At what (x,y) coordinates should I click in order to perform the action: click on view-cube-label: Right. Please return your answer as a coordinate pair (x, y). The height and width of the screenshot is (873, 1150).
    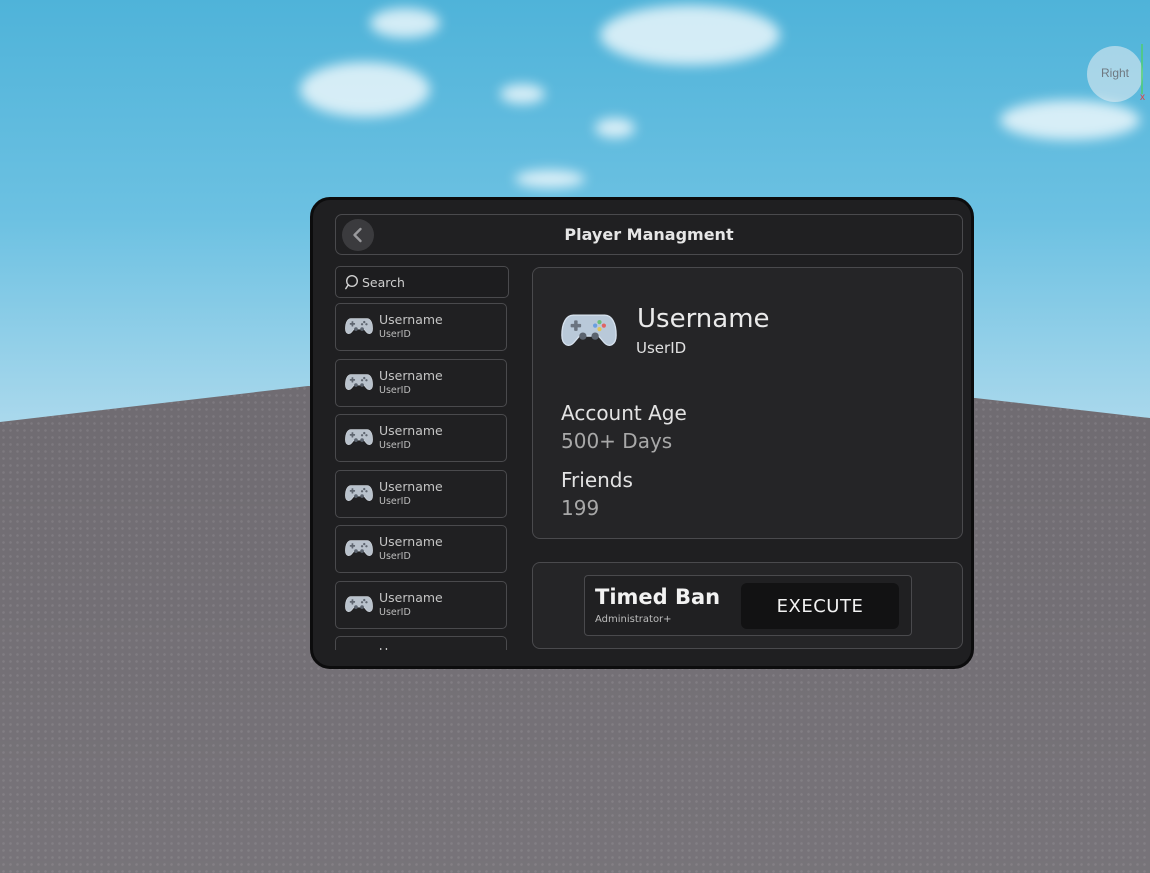
    Looking at the image, I should click on (1114, 73).